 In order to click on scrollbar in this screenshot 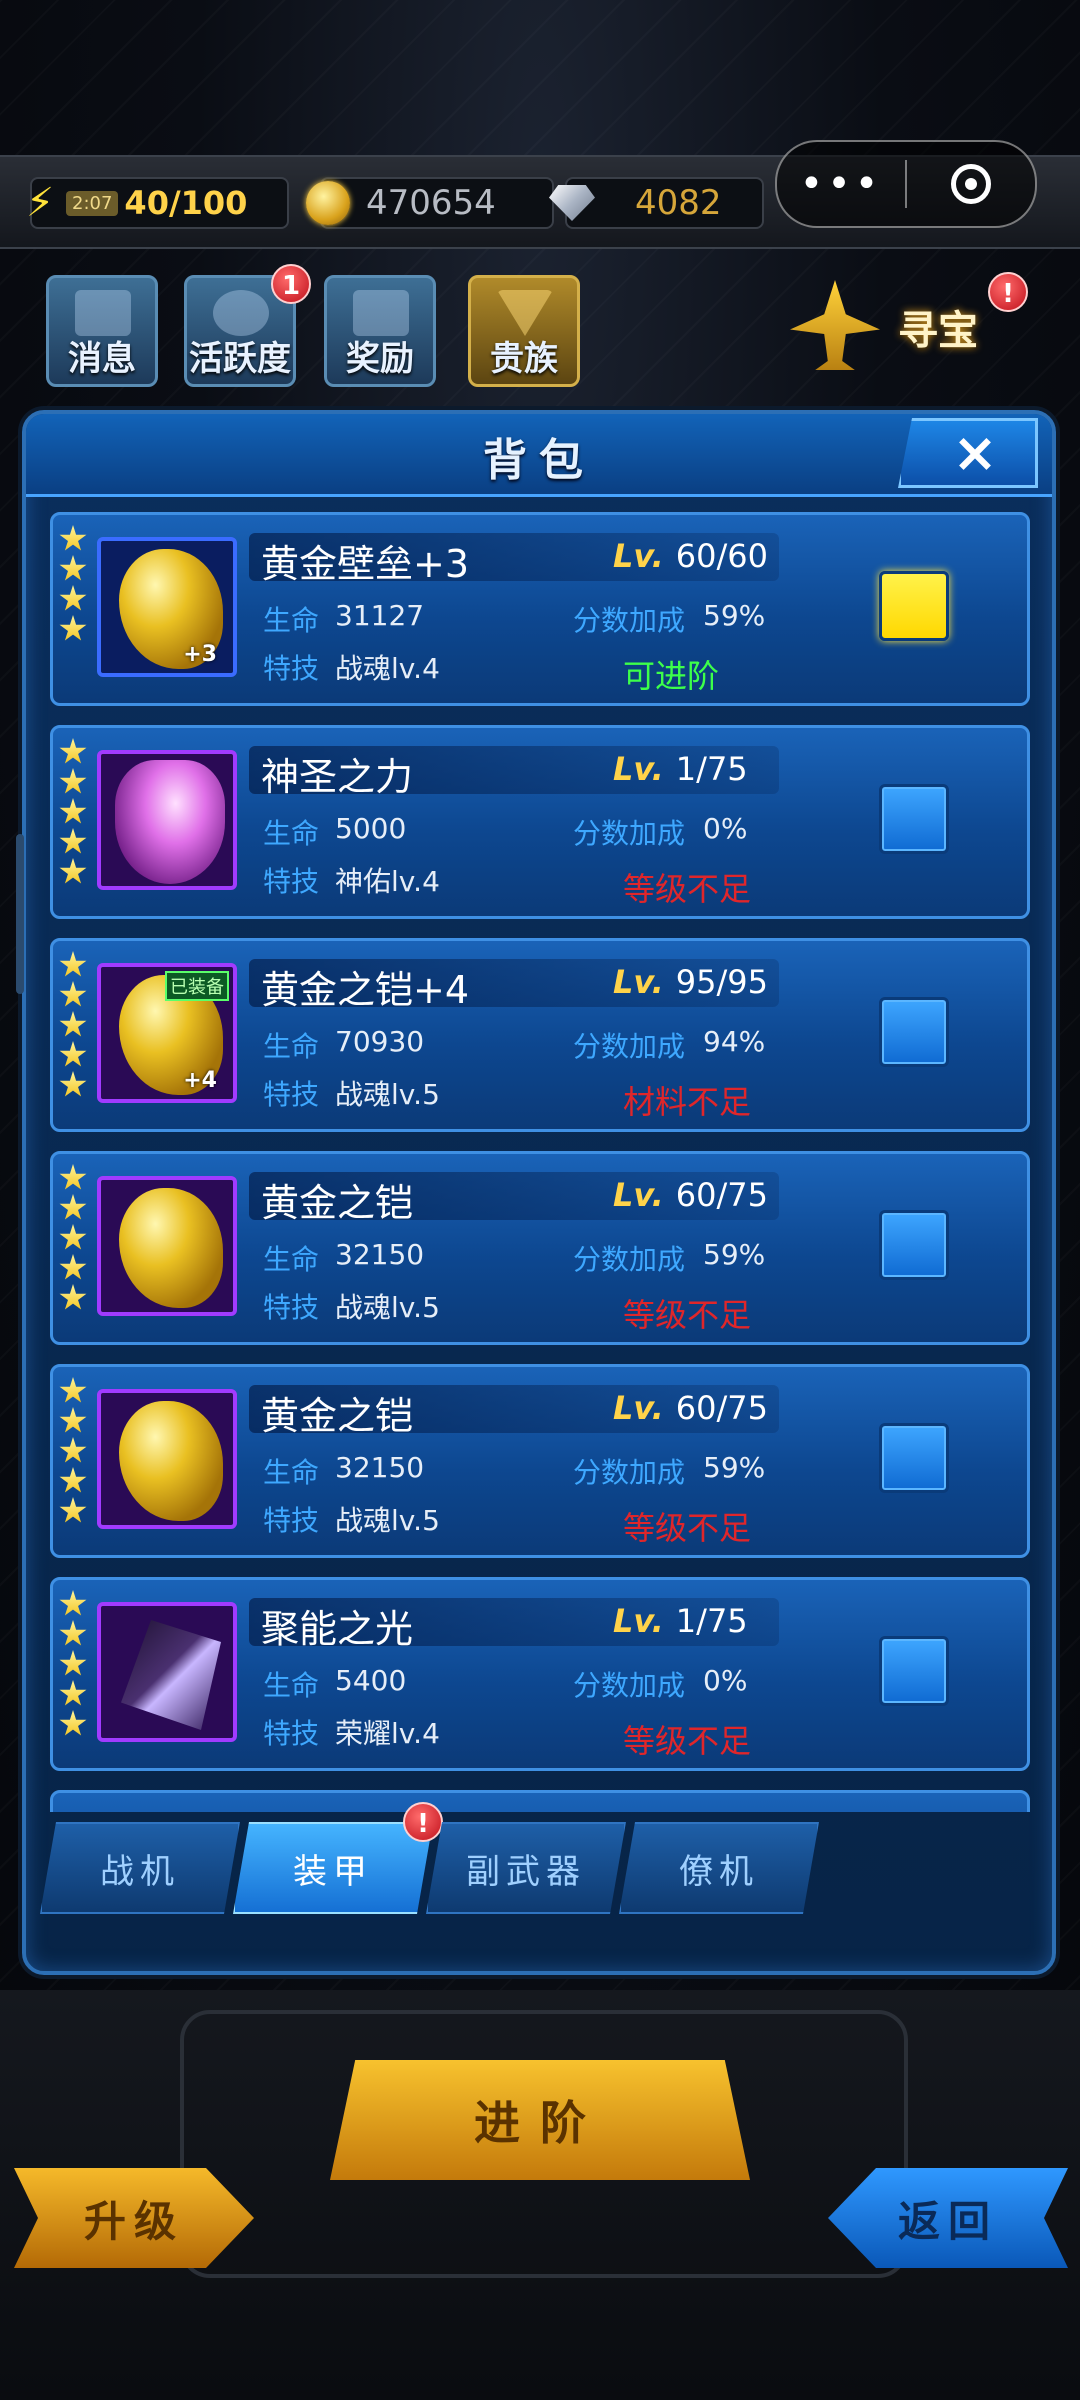, I will do `click(20, 914)`.